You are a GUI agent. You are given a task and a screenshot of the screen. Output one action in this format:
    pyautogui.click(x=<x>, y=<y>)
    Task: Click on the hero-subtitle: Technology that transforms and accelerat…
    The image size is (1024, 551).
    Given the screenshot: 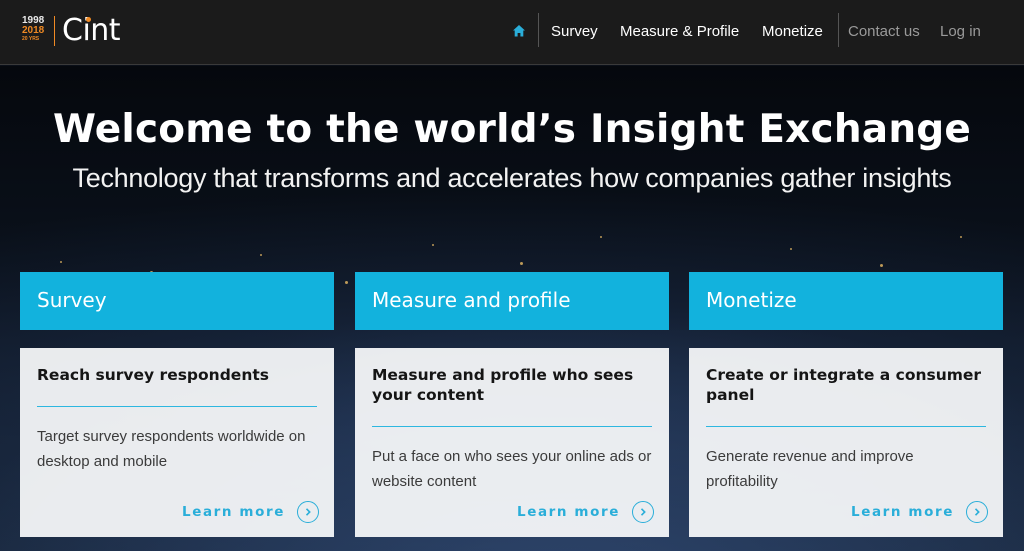 What is the action you would take?
    pyautogui.click(x=512, y=178)
    